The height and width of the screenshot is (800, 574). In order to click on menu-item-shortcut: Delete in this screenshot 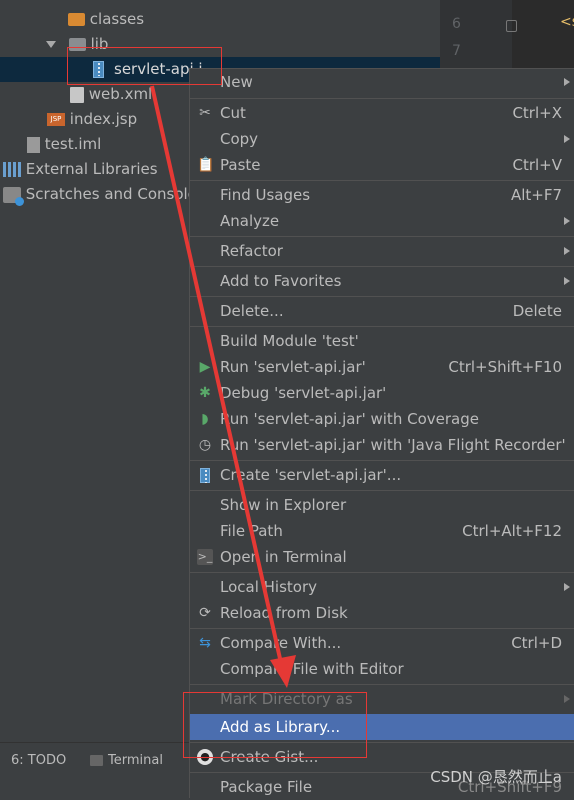, I will do `click(537, 311)`.